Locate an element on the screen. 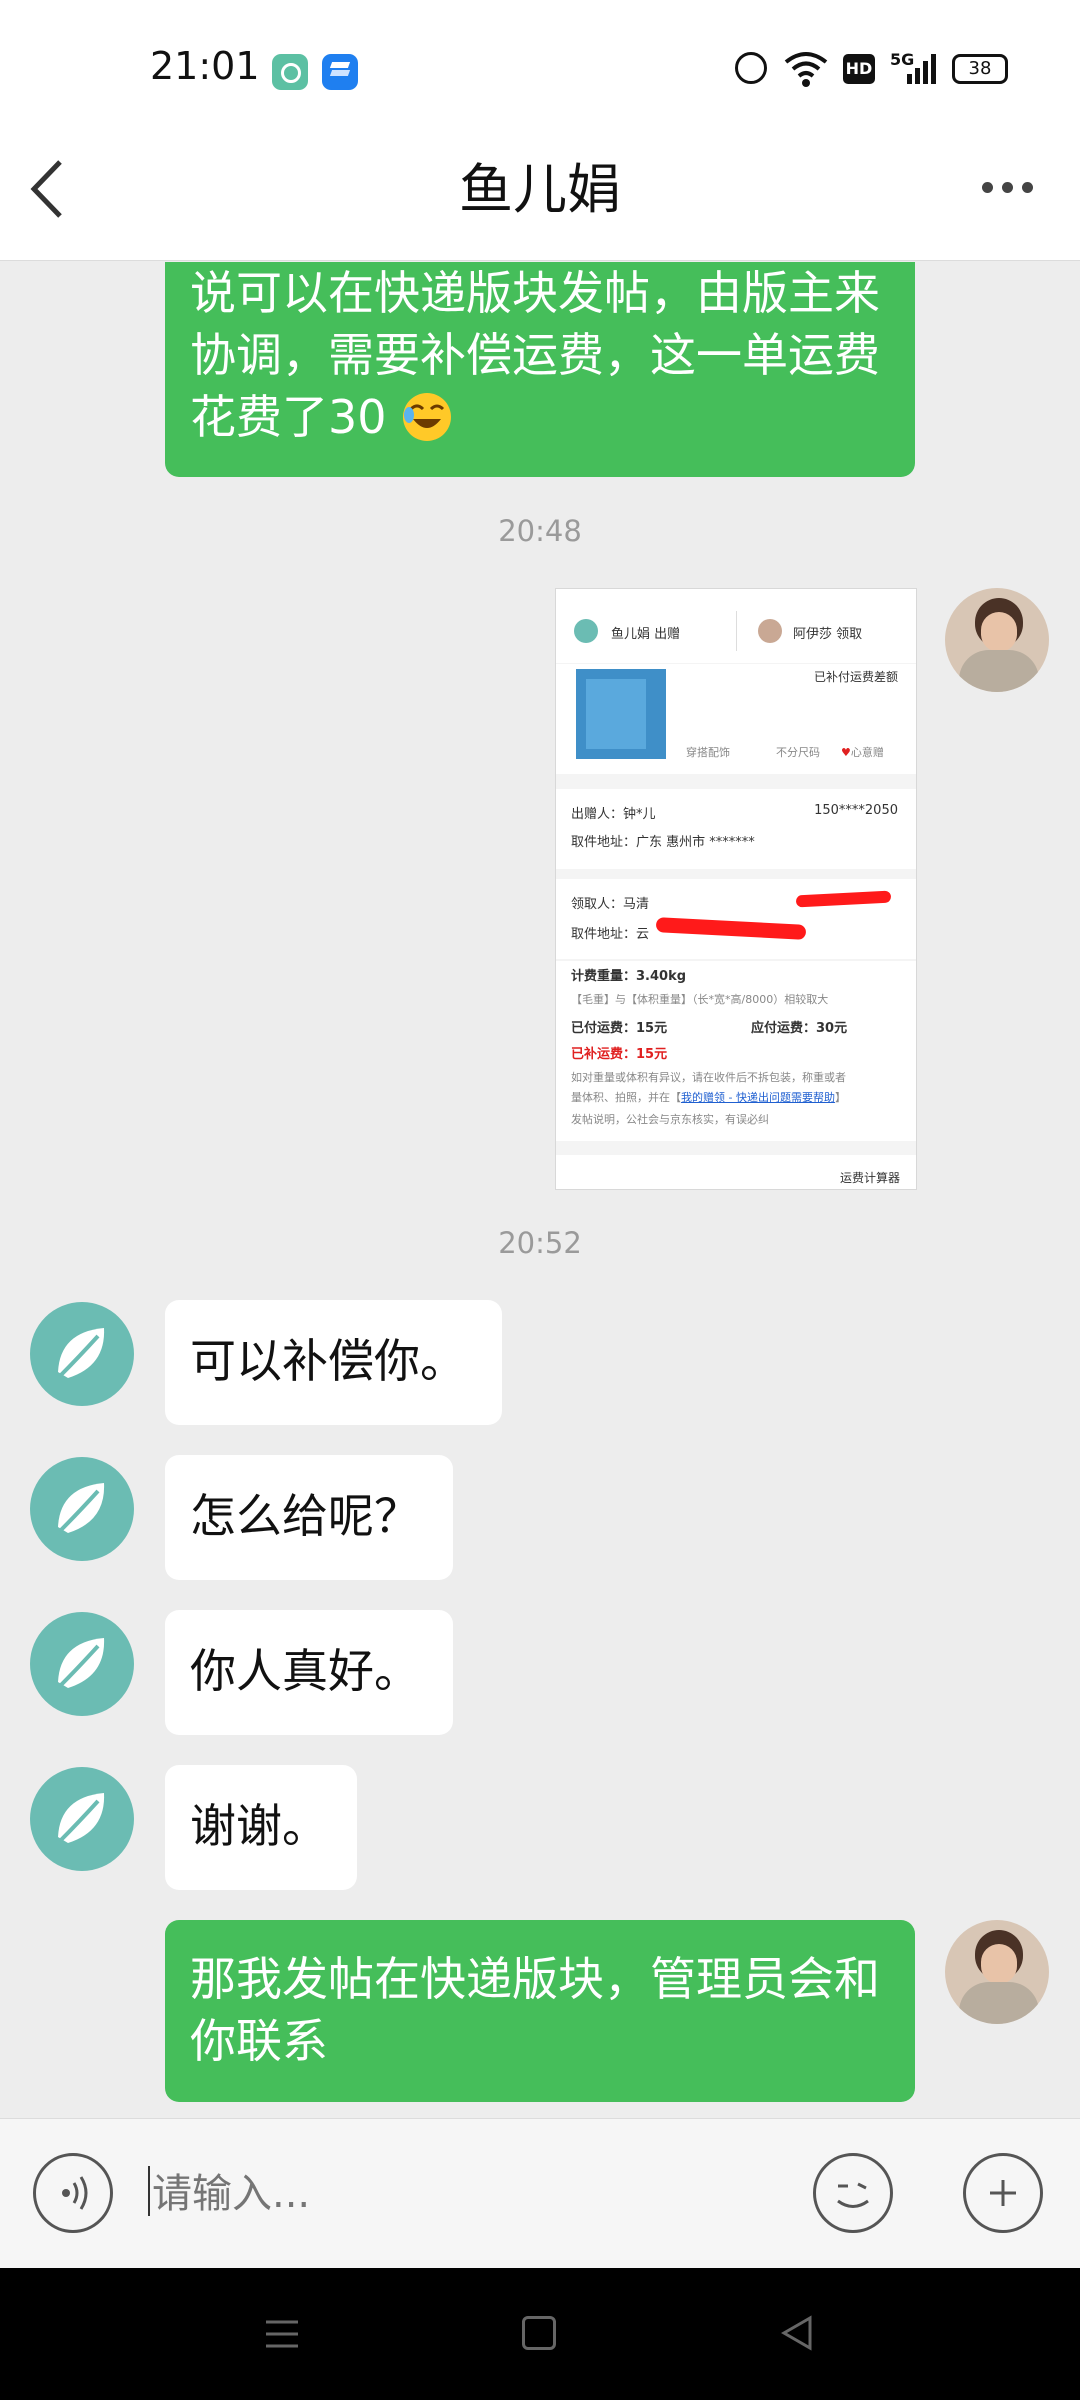 This screenshot has height=2400, width=1080. topped-fee: 已补运费：15元 is located at coordinates (619, 1054).